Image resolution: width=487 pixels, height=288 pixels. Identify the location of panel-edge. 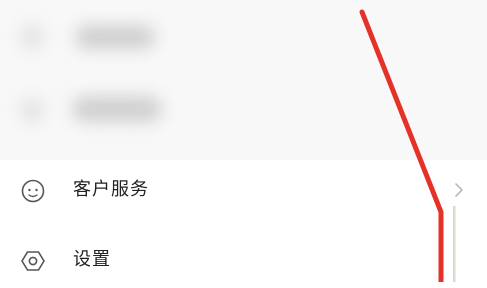
(454, 244).